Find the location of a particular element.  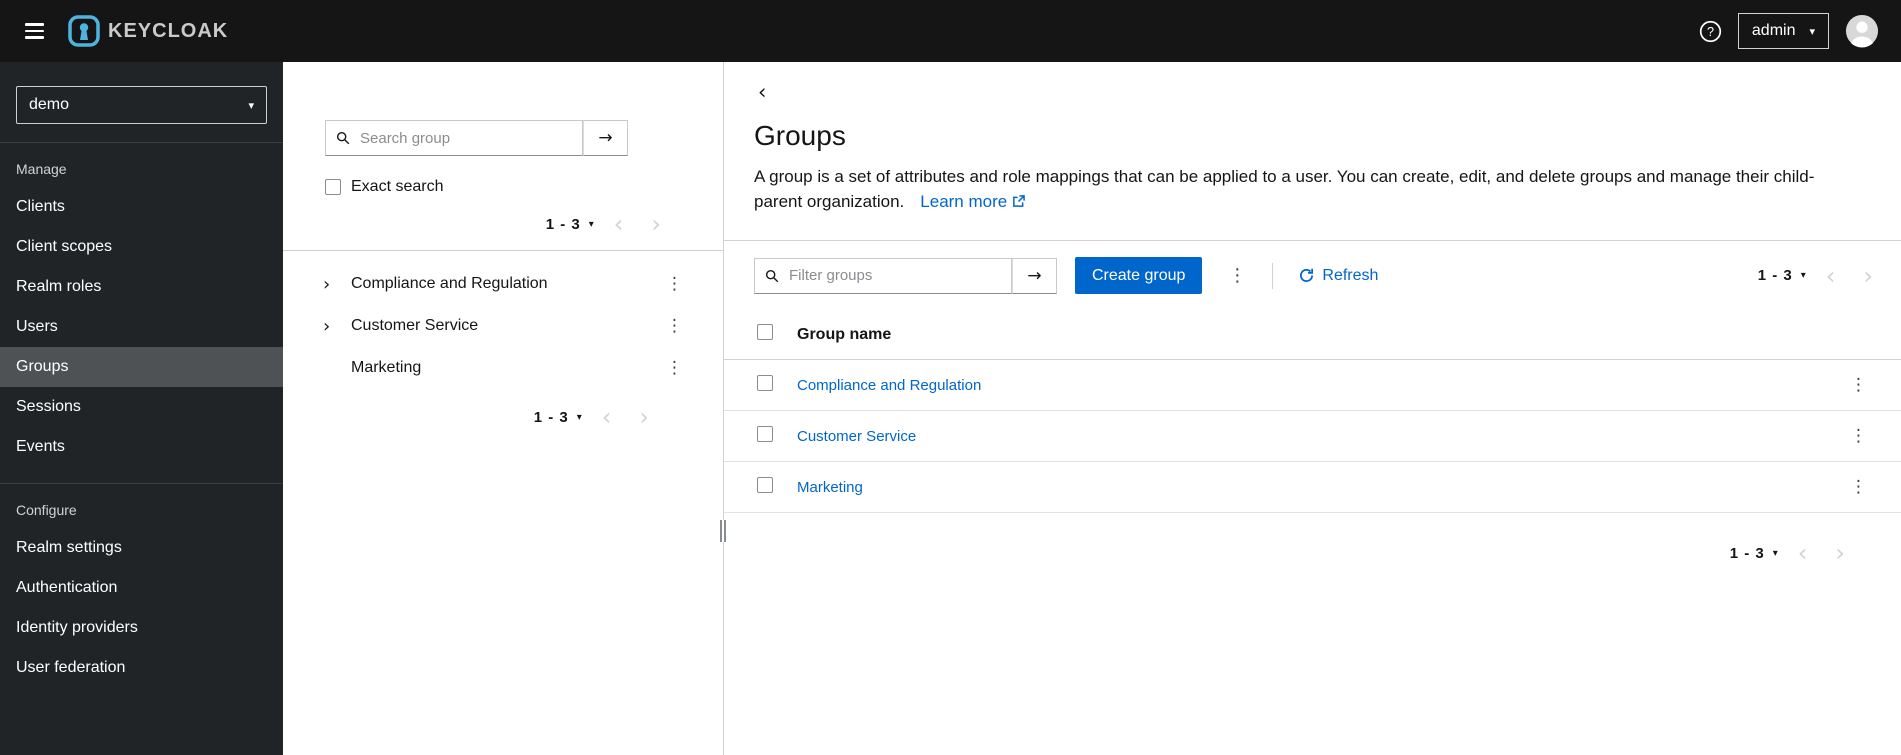

table-row: Marketing ⋮ is located at coordinates (1312, 487).